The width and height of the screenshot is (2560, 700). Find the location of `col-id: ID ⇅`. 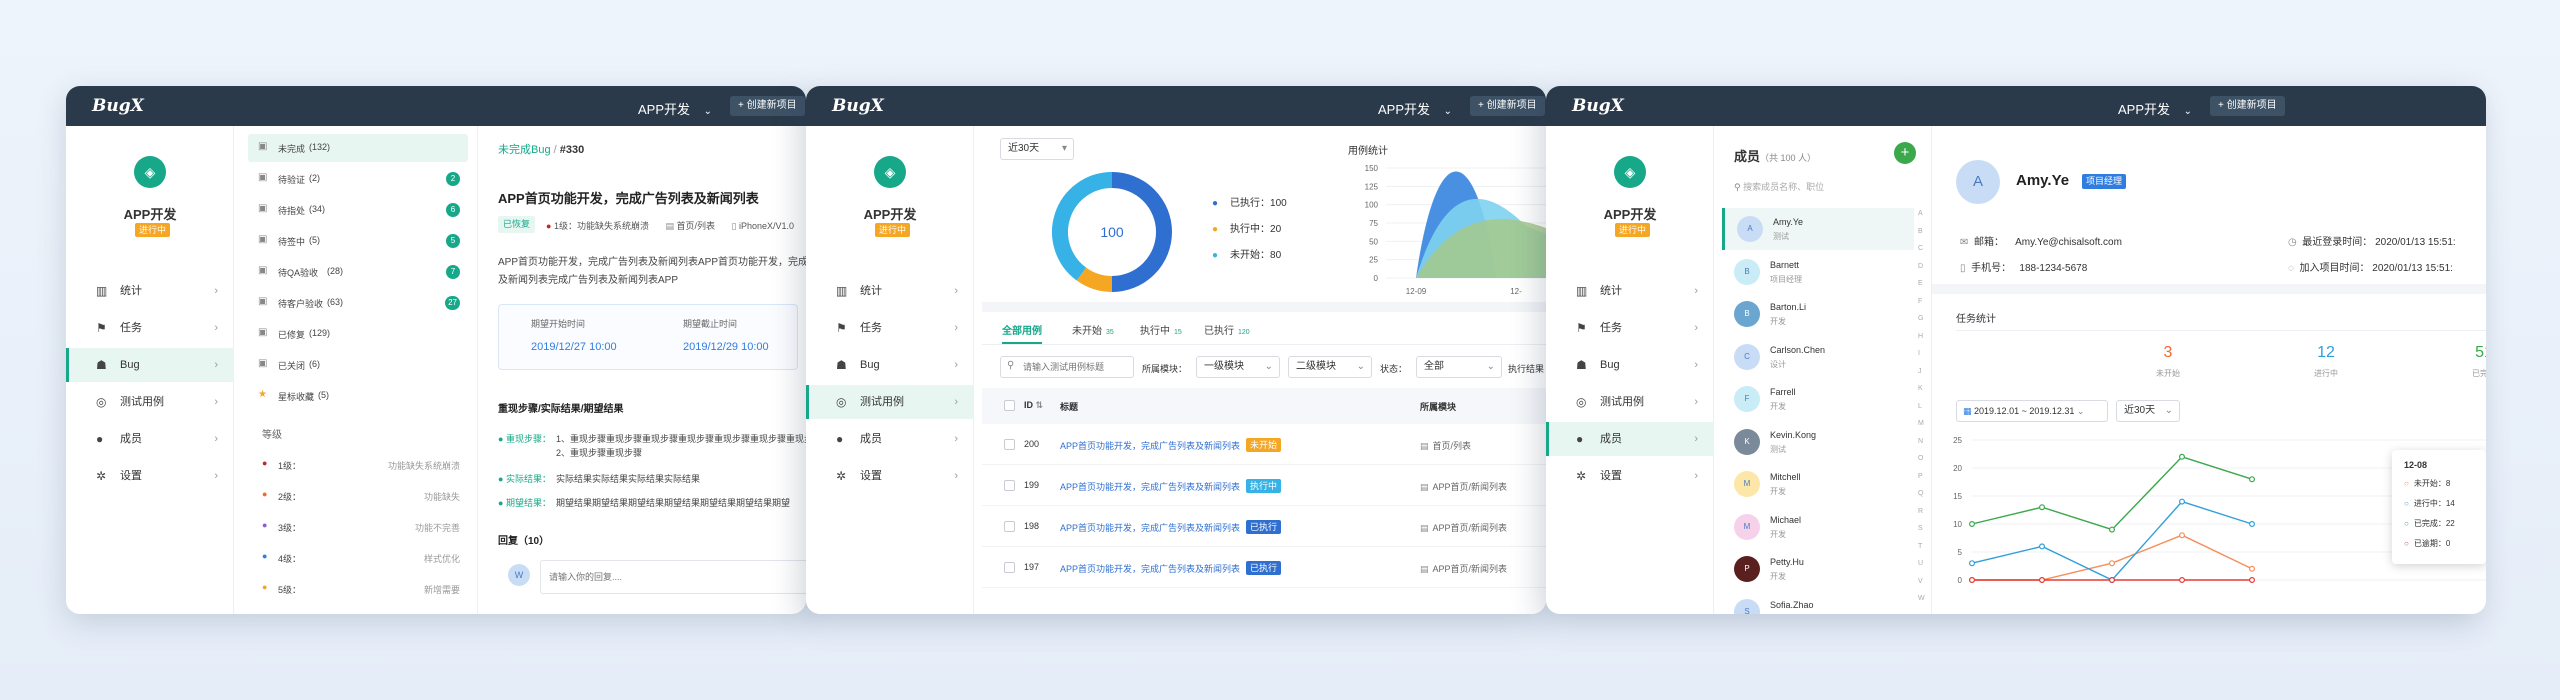

col-id: ID ⇅ is located at coordinates (1033, 405).